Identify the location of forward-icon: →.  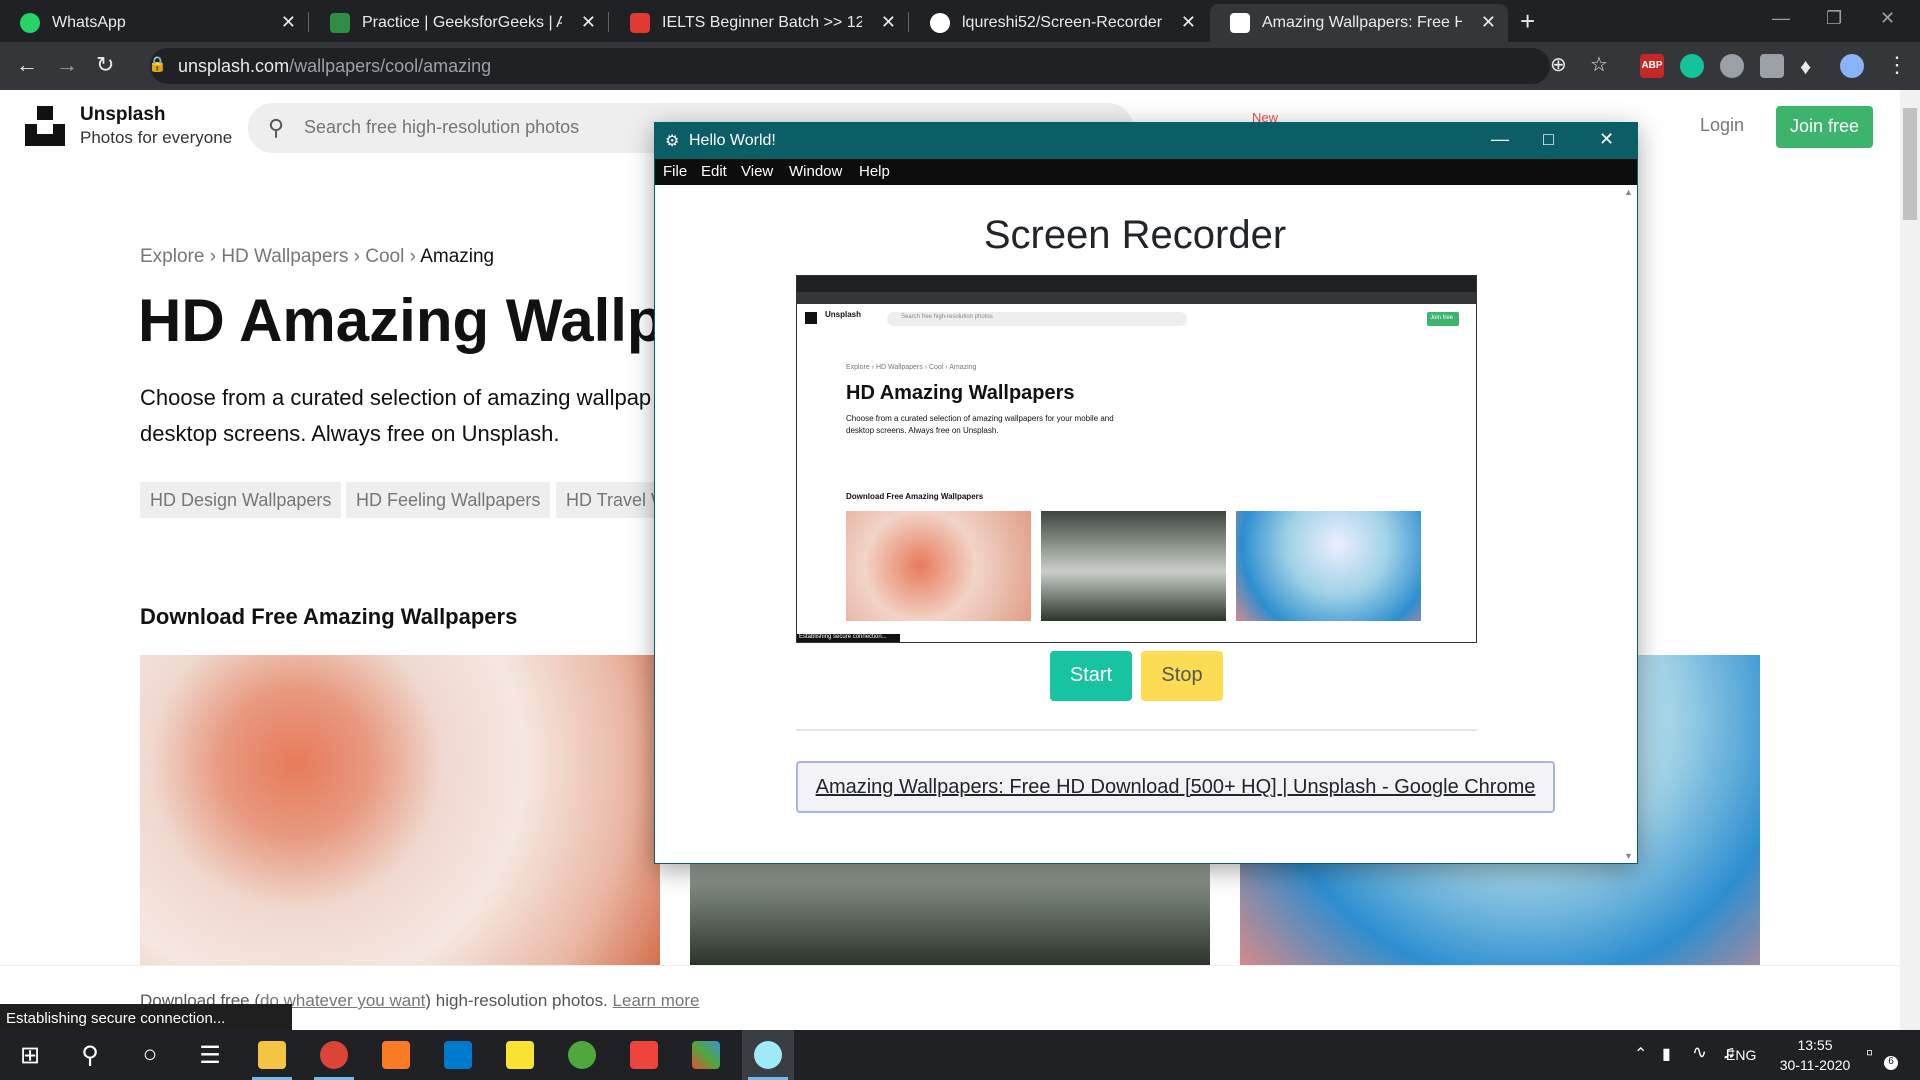
(67, 65).